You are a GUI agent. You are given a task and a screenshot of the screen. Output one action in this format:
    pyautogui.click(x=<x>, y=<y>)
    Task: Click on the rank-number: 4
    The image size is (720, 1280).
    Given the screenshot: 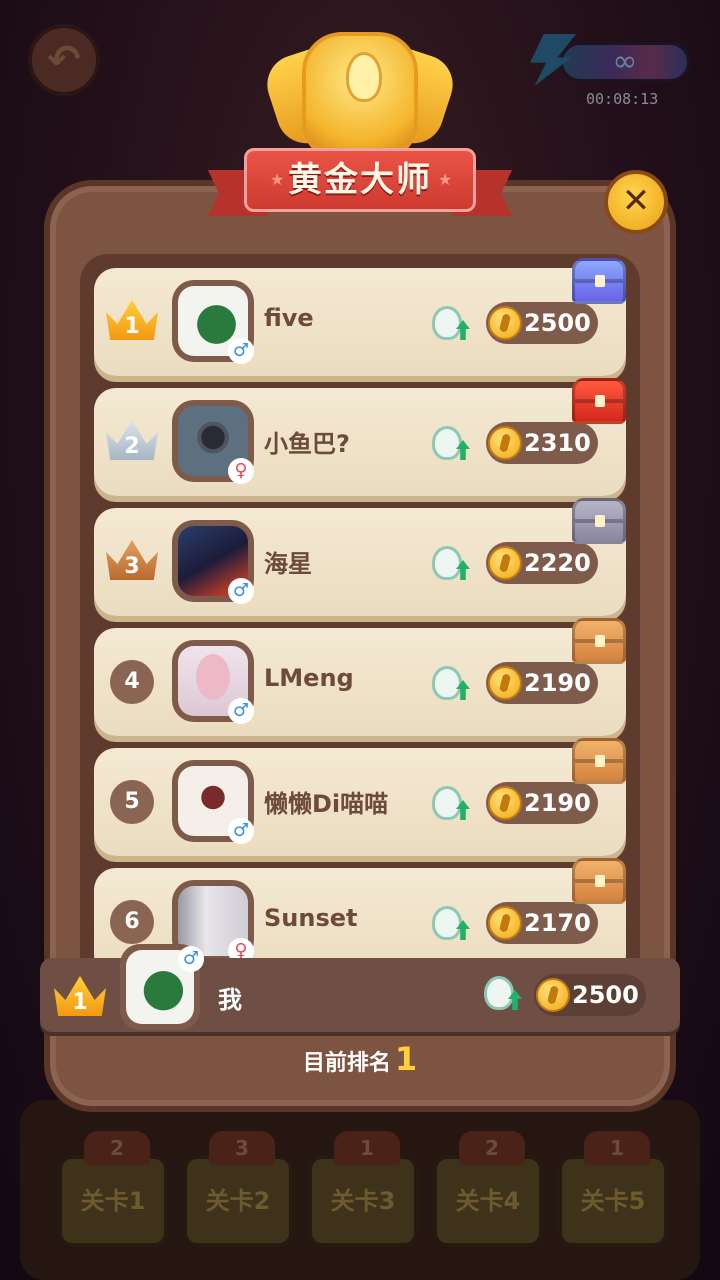 What is the action you would take?
    pyautogui.click(x=132, y=682)
    